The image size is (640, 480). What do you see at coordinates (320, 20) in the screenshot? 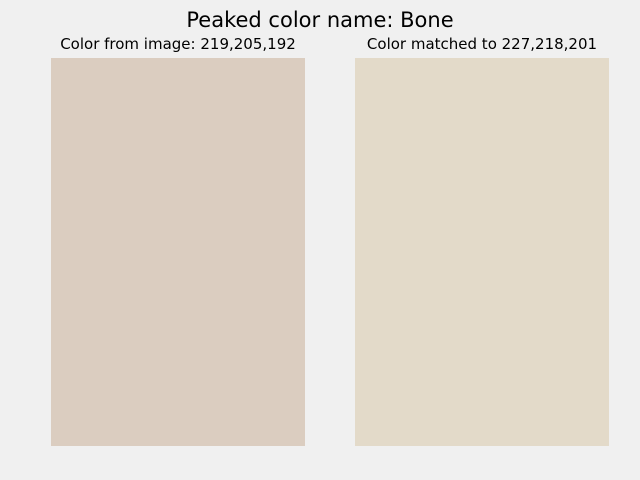
I see `figure-title: Peaked color name: Bone` at bounding box center [320, 20].